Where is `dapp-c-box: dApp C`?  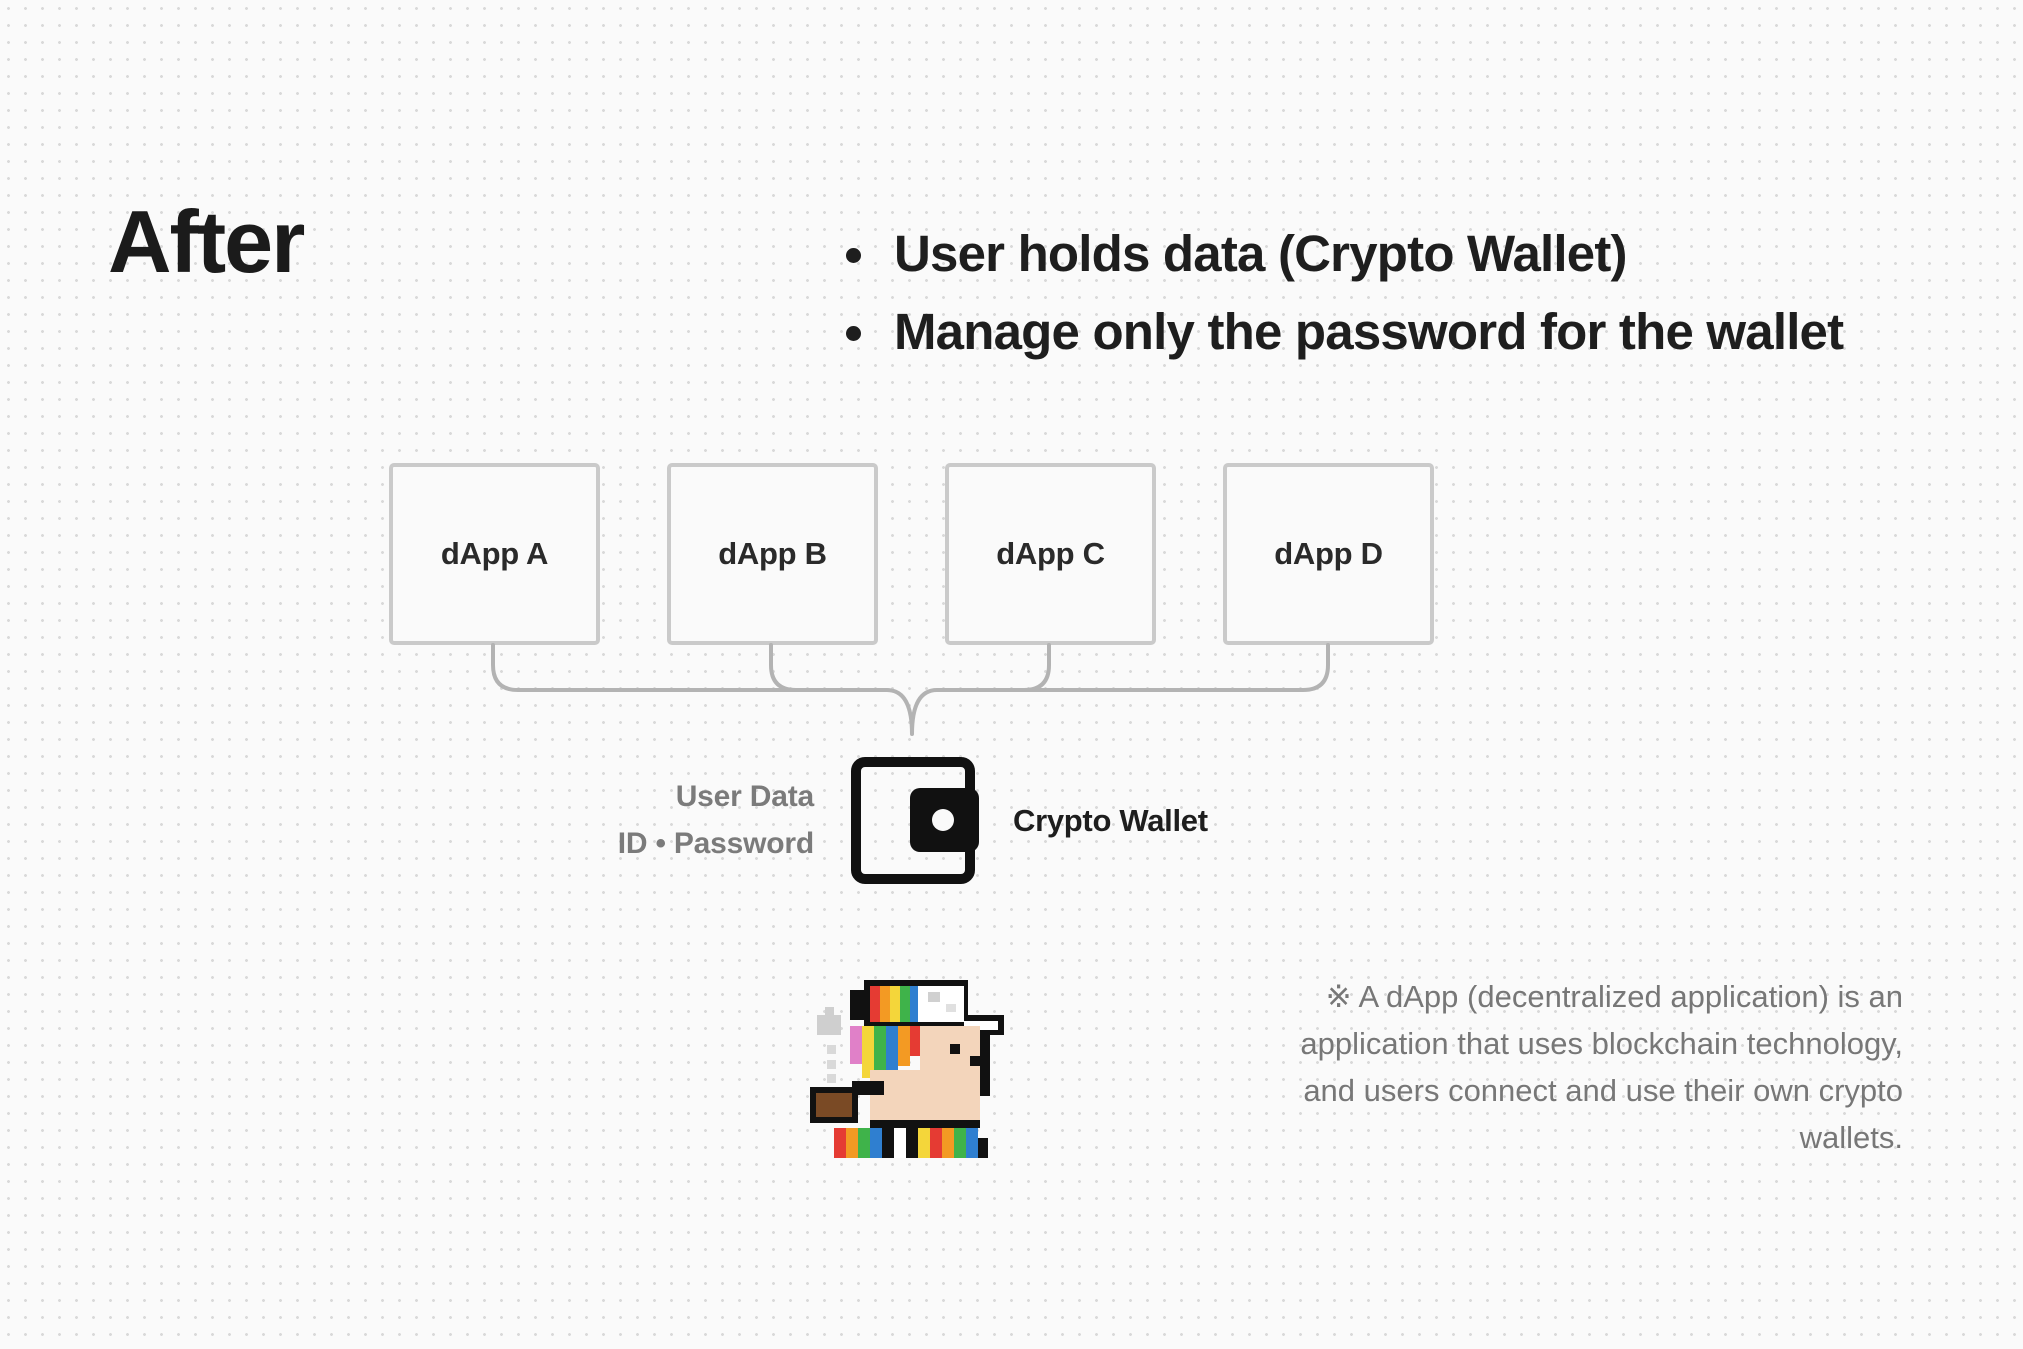
dapp-c-box: dApp C is located at coordinates (1050, 554).